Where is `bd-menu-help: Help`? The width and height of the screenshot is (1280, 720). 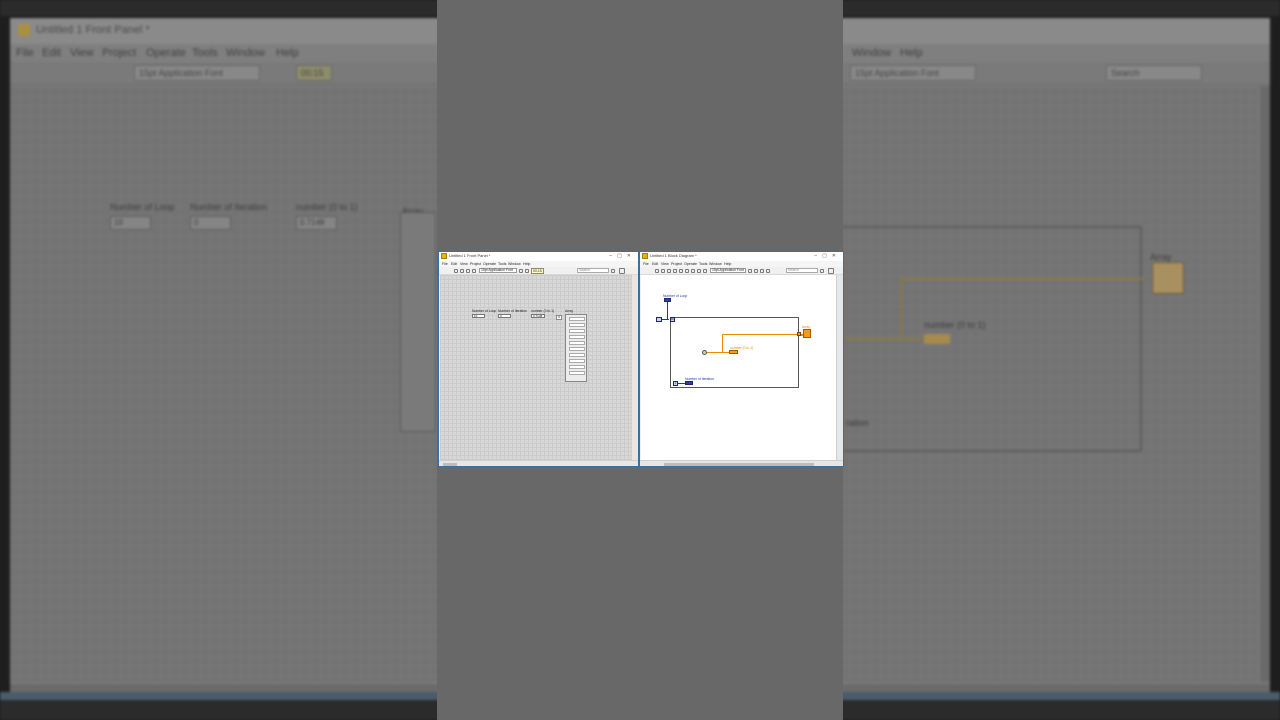 bd-menu-help: Help is located at coordinates (727, 264).